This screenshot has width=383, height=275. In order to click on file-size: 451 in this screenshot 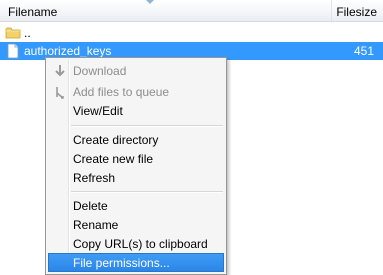, I will do `click(363, 51)`.